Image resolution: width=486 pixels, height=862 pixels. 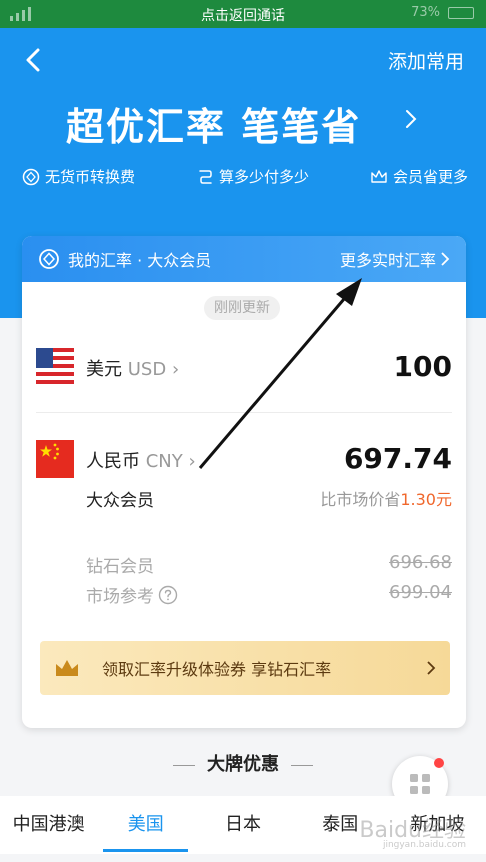 What do you see at coordinates (168, 595) in the screenshot?
I see `question-icon` at bounding box center [168, 595].